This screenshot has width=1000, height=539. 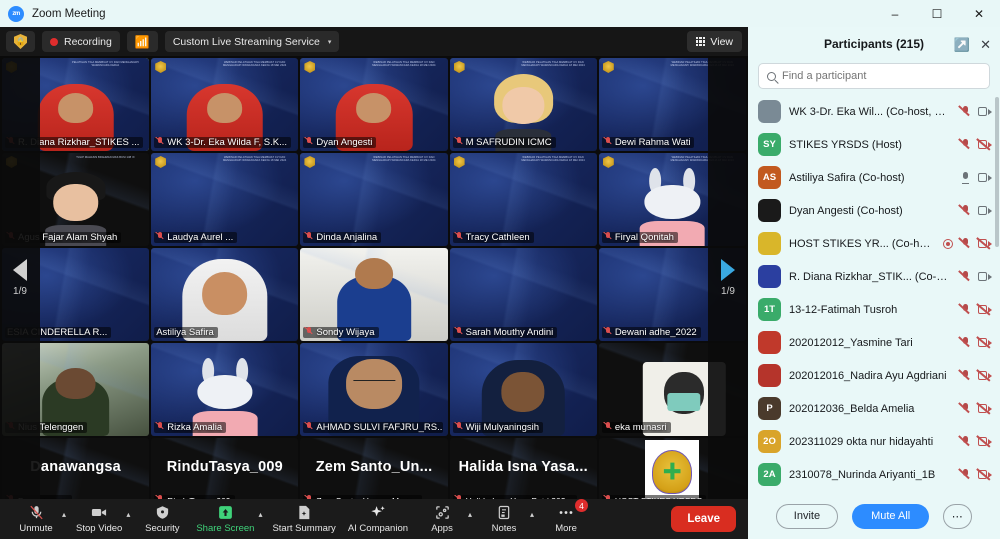 What do you see at coordinates (75, 202) in the screenshot?
I see `avatar-face` at bounding box center [75, 202].